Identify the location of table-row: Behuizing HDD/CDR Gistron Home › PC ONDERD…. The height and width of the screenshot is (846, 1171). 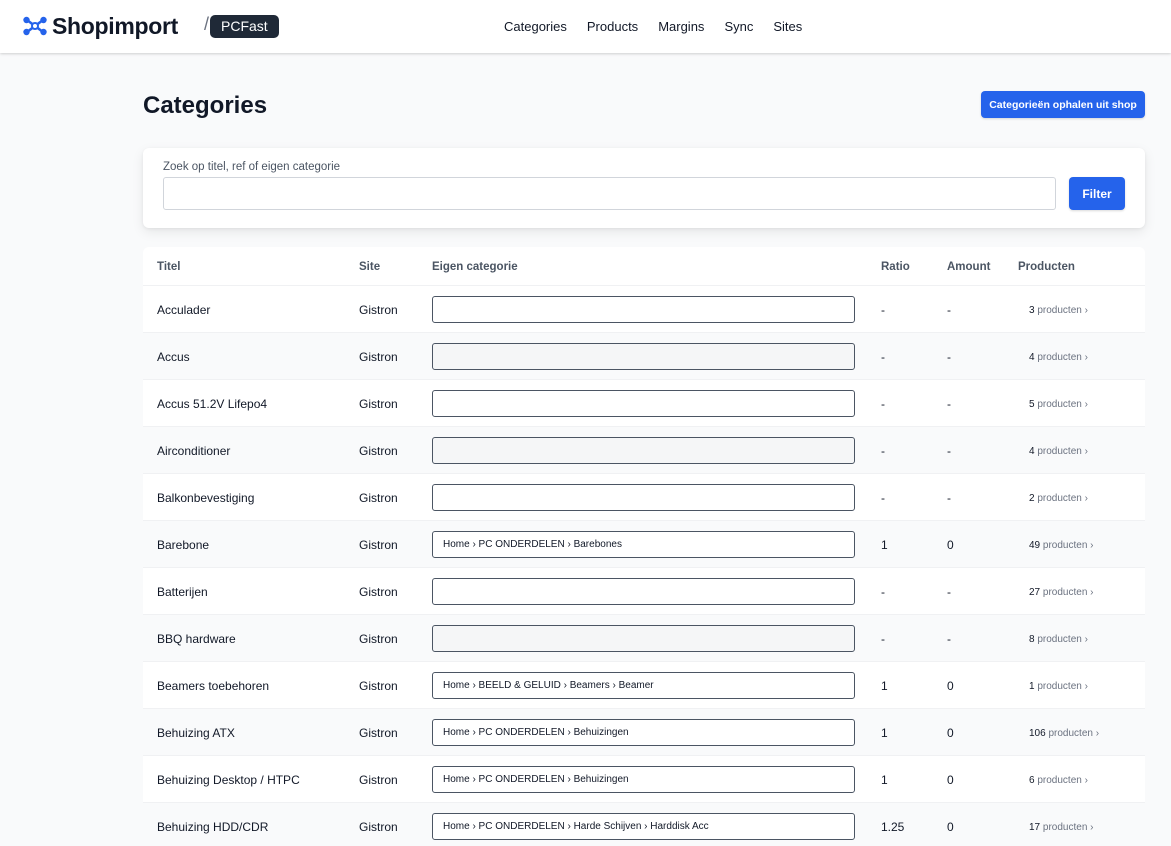
(644, 824).